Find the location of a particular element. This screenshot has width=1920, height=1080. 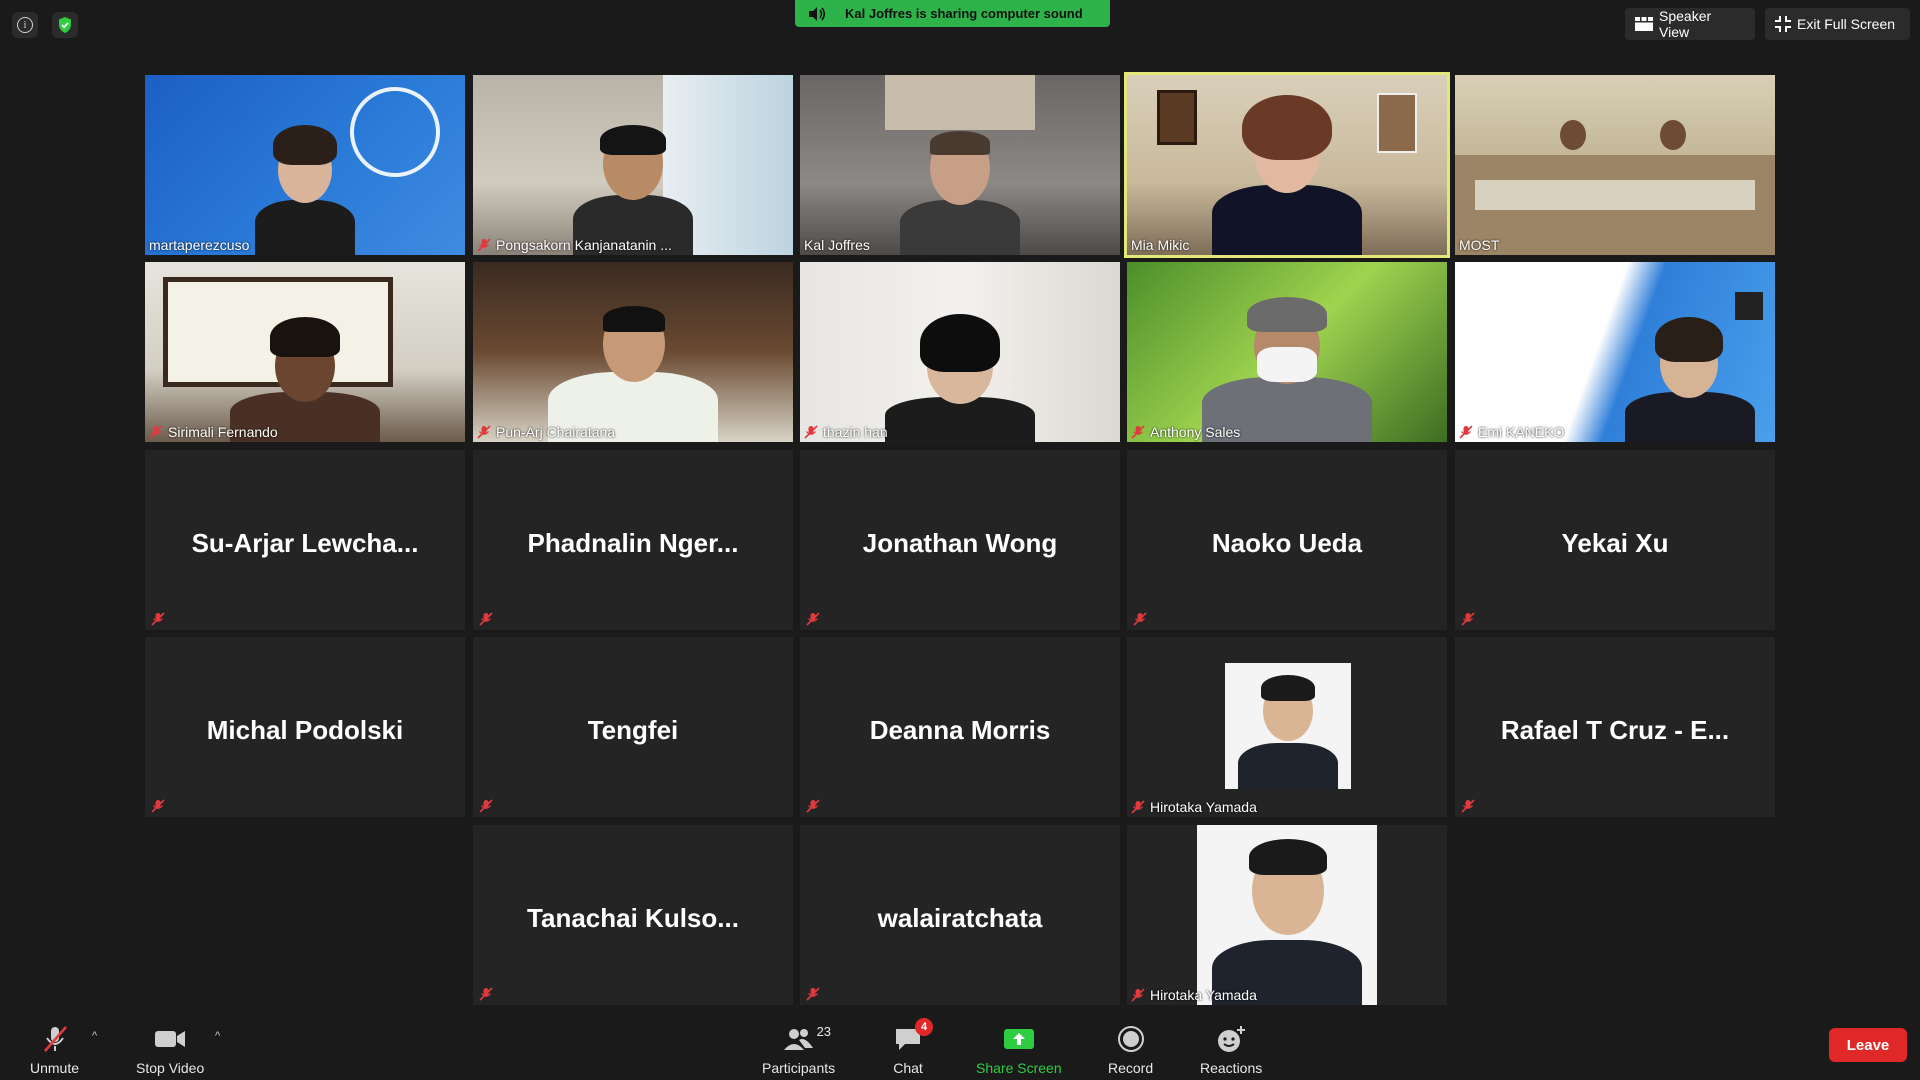

participant-name: Pun-Arj Chairatana is located at coordinates (546, 432).